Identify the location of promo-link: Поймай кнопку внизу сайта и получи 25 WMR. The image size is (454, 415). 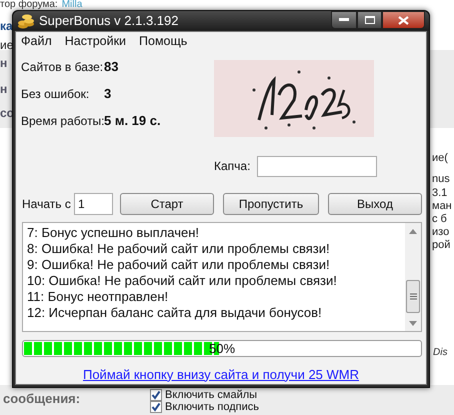
(221, 374).